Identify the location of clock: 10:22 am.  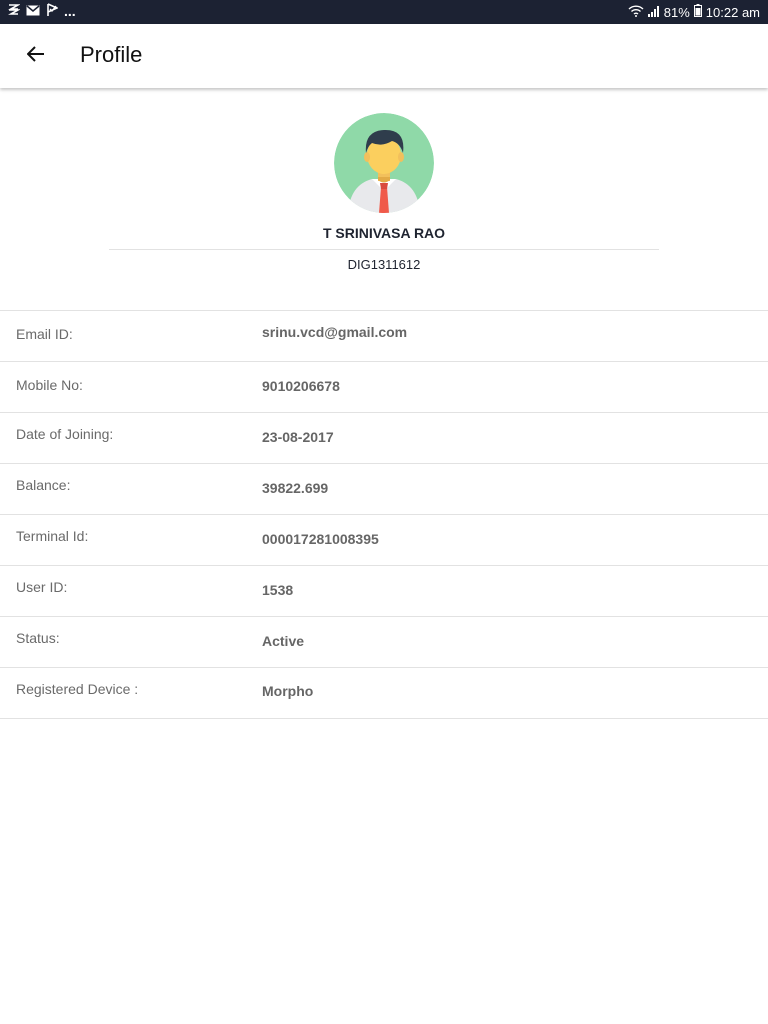
(732, 12).